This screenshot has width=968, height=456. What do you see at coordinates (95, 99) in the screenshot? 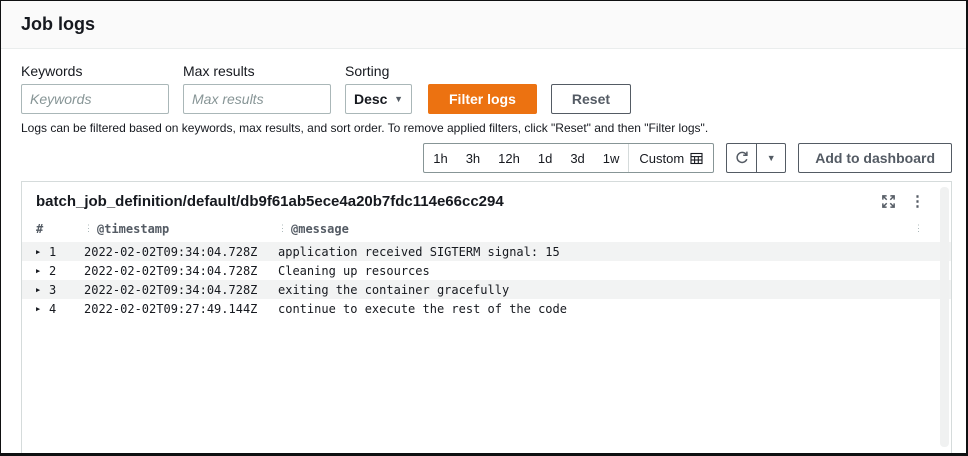
I see `keywords-input` at bounding box center [95, 99].